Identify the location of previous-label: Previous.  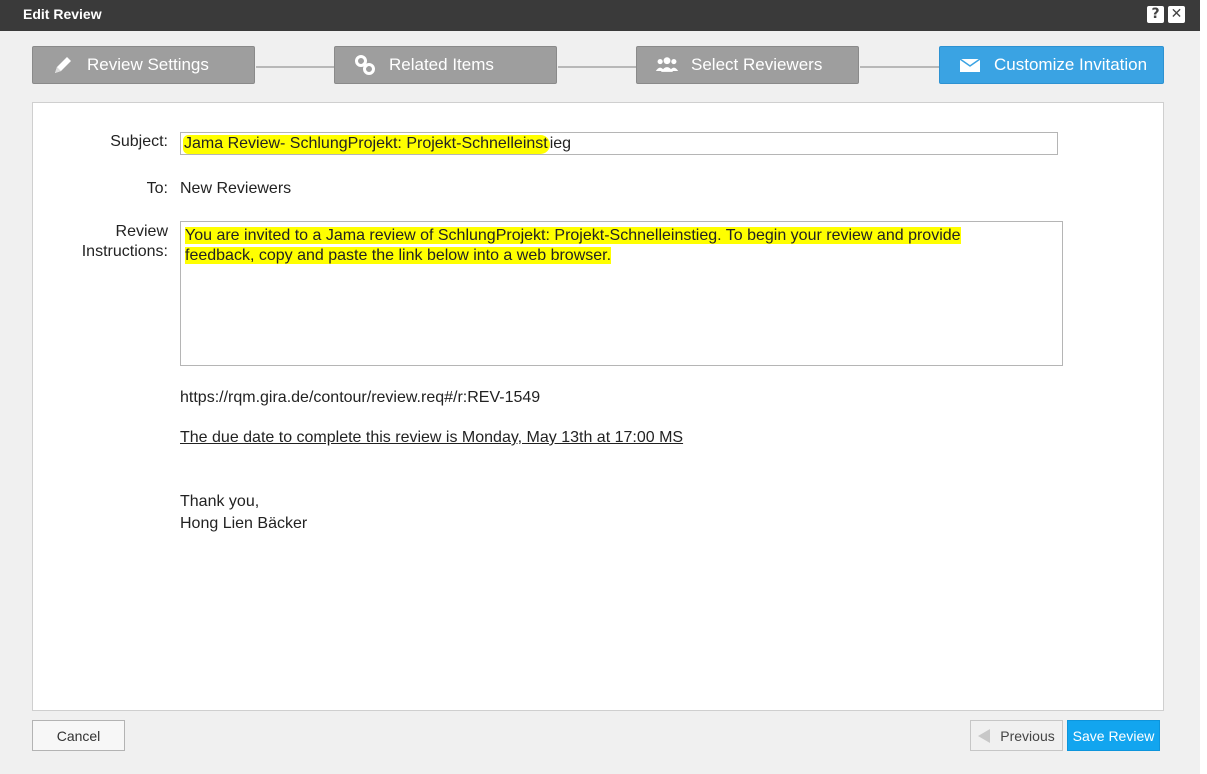
(1027, 735).